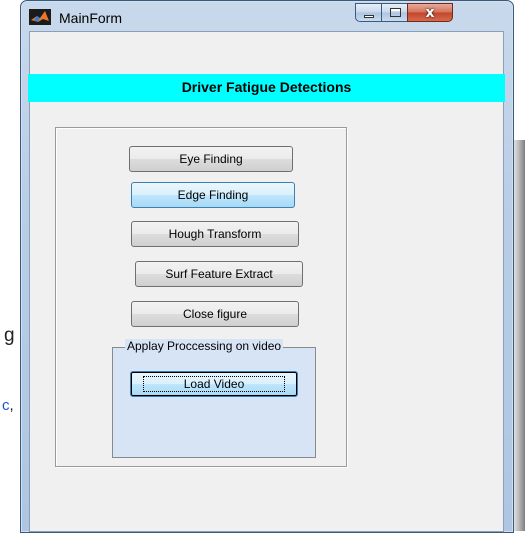 Image resolution: width=525 pixels, height=533 pixels. I want to click on close-figure-button: Close figure, so click(215, 314).